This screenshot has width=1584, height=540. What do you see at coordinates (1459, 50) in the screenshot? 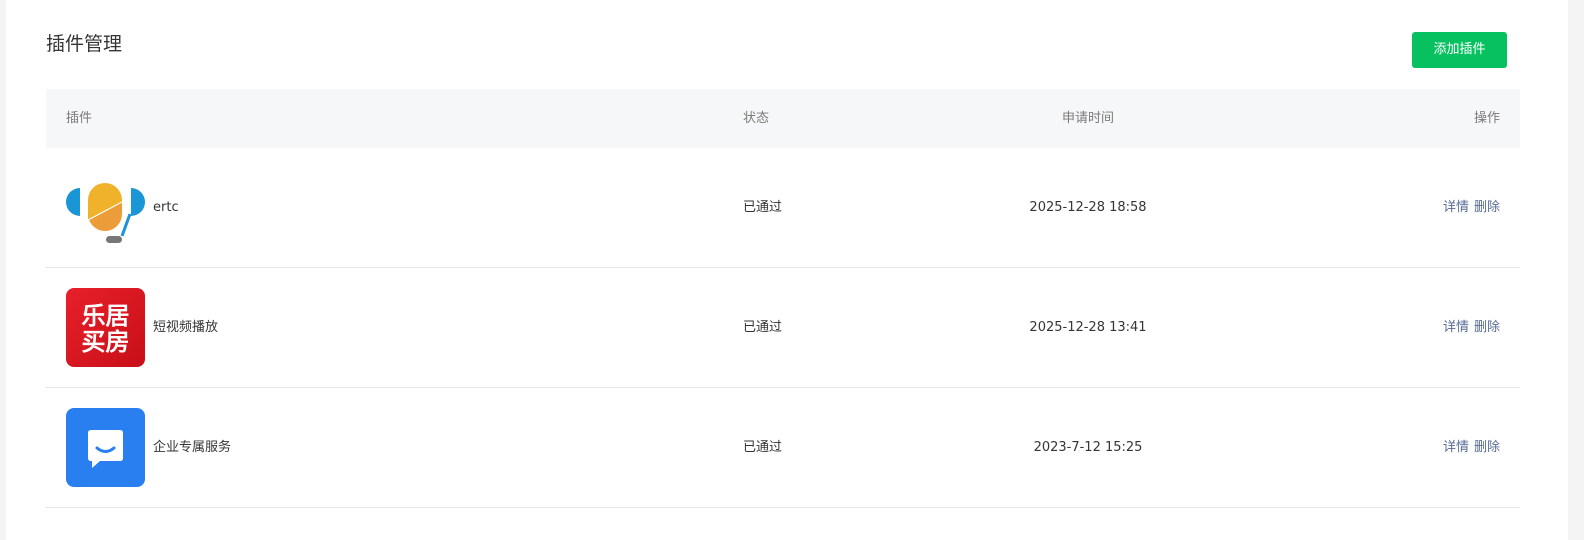
I see `add-plugin-button: 添加插件` at bounding box center [1459, 50].